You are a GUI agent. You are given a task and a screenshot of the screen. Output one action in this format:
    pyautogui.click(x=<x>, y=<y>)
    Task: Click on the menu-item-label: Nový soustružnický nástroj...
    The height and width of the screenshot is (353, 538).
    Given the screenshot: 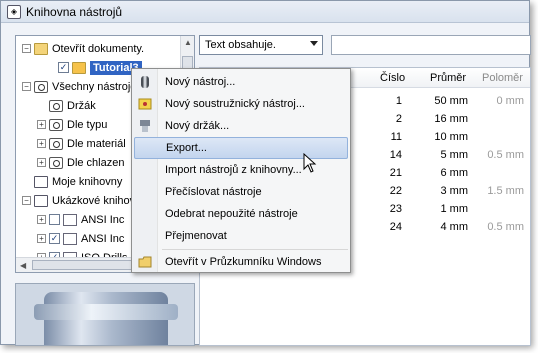 What is the action you would take?
    pyautogui.click(x=235, y=104)
    